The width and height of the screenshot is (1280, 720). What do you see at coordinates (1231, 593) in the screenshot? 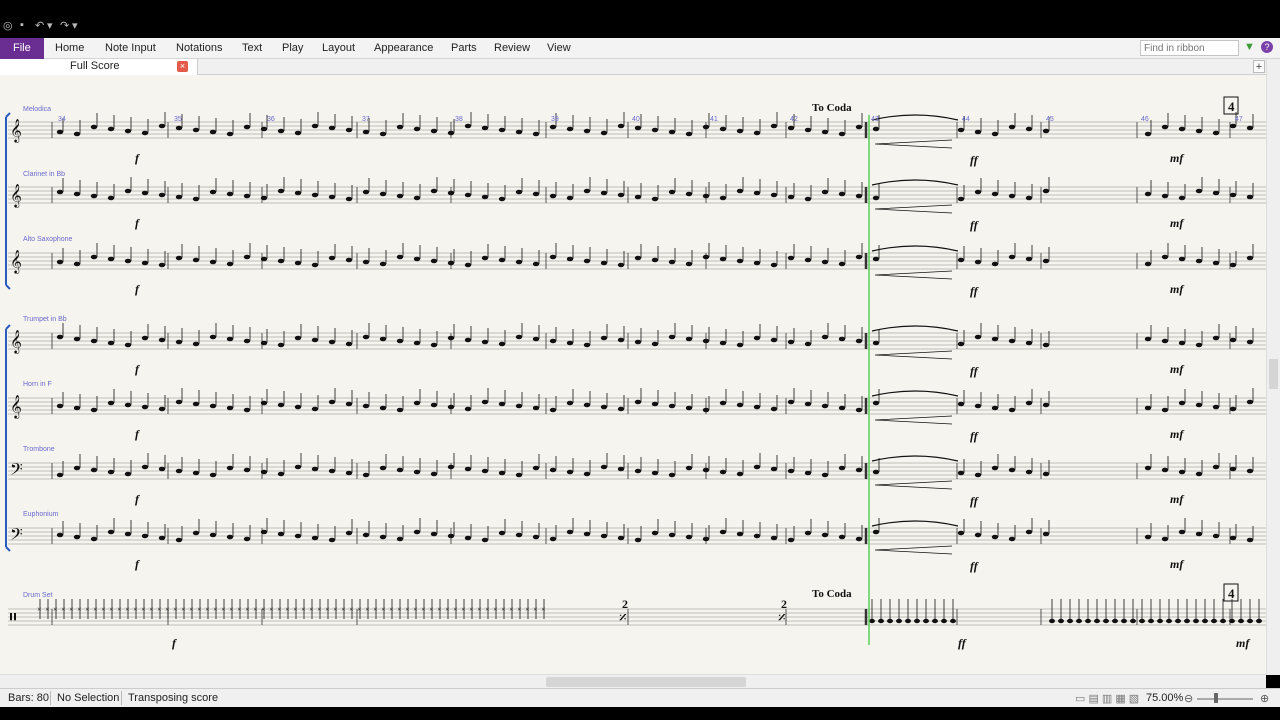
I see `rehearsal-mark-drums: 4` at bounding box center [1231, 593].